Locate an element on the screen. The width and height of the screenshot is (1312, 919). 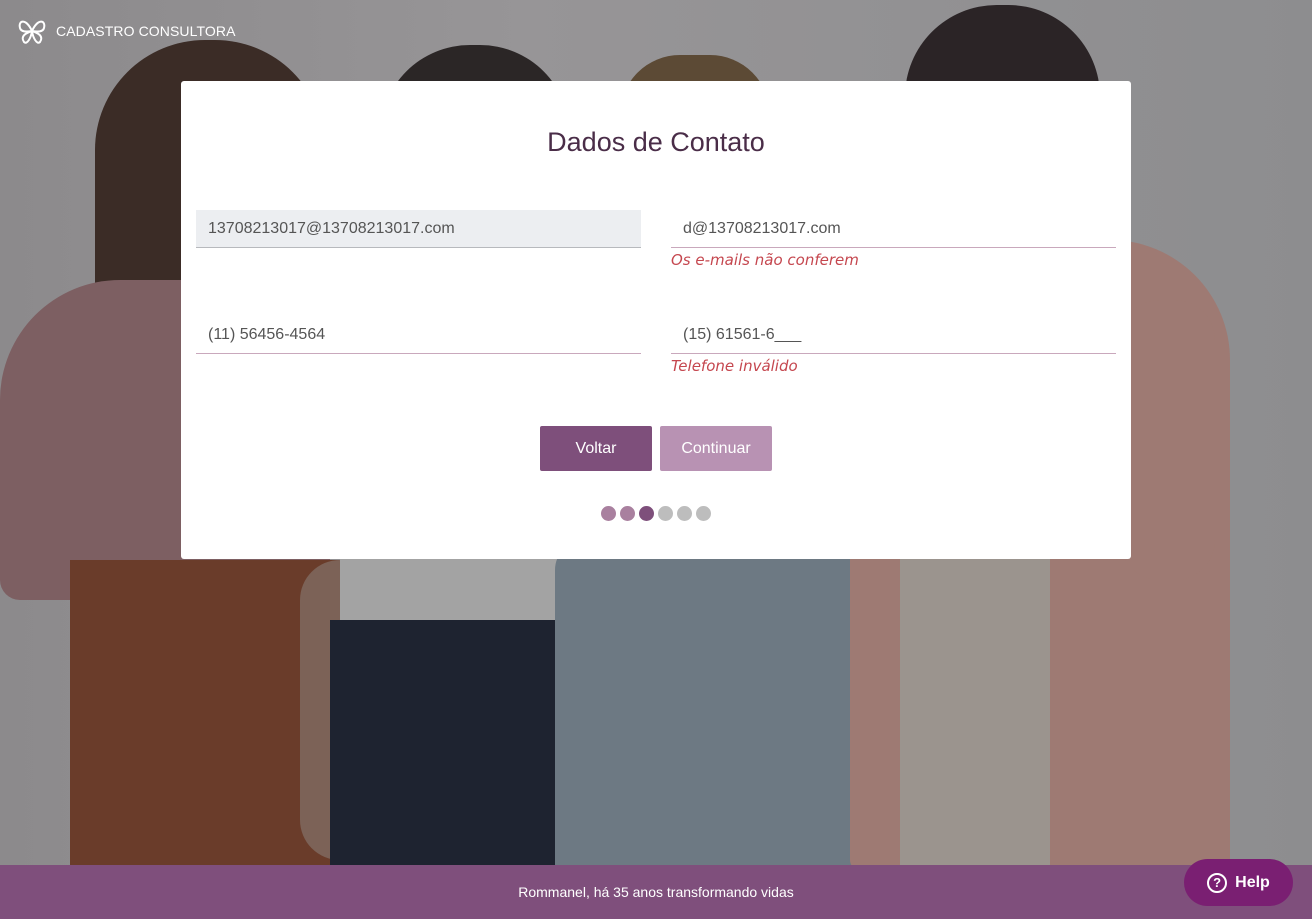
phone2-field-container is located at coordinates (893, 335).